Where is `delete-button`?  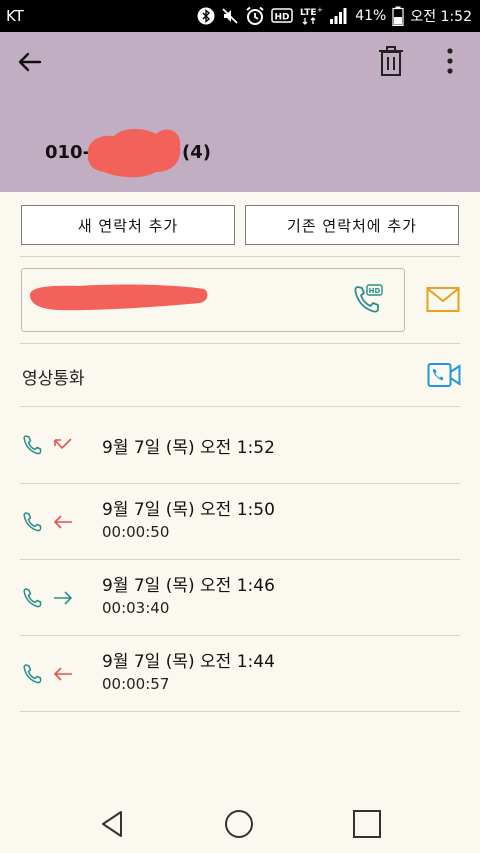
delete-button is located at coordinates (391, 61).